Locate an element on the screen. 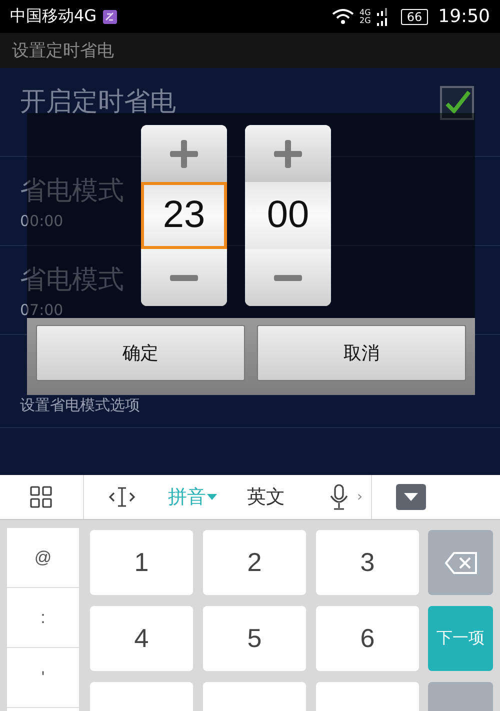 Image resolution: width=500 pixels, height=711 pixels. backspace-key is located at coordinates (460, 562).